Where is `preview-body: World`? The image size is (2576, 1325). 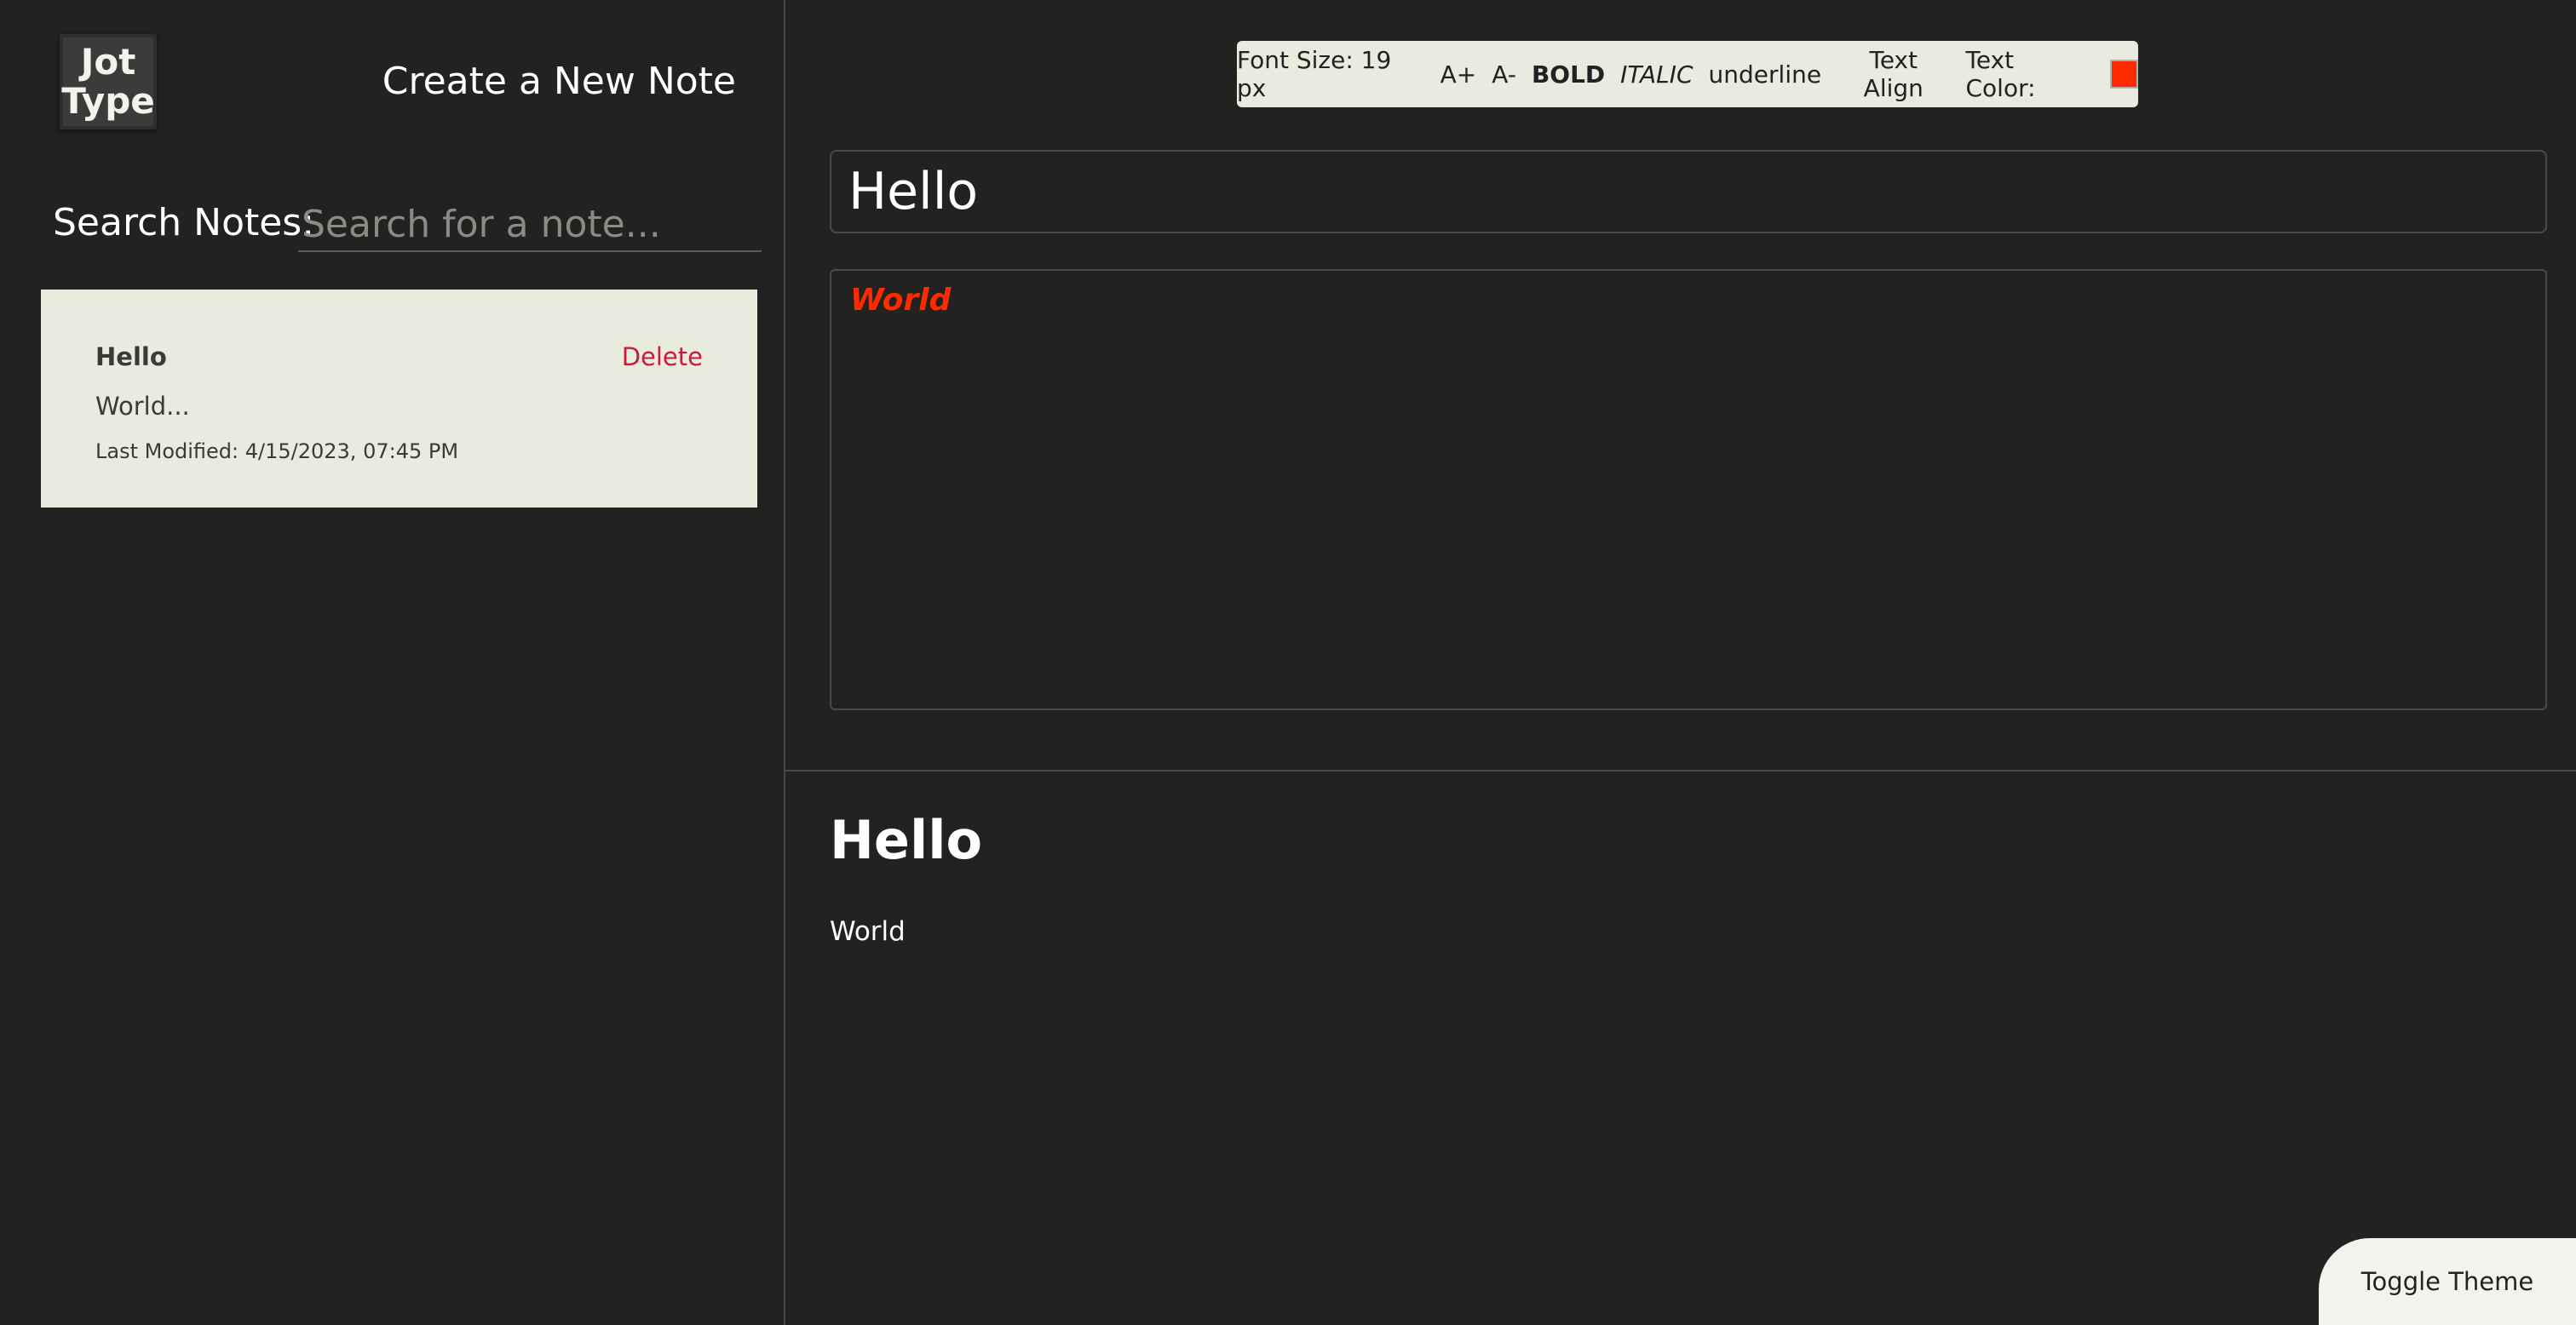 preview-body: World is located at coordinates (868, 931).